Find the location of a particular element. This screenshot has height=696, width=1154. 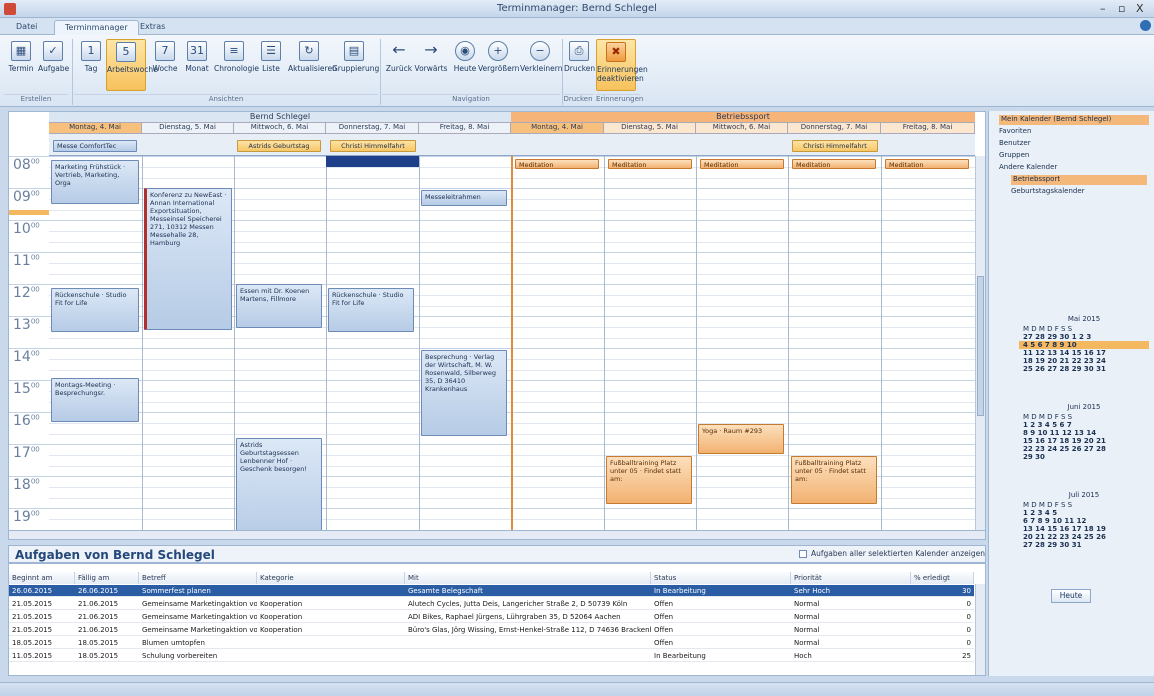

scroll-thumb is located at coordinates (980, 346).